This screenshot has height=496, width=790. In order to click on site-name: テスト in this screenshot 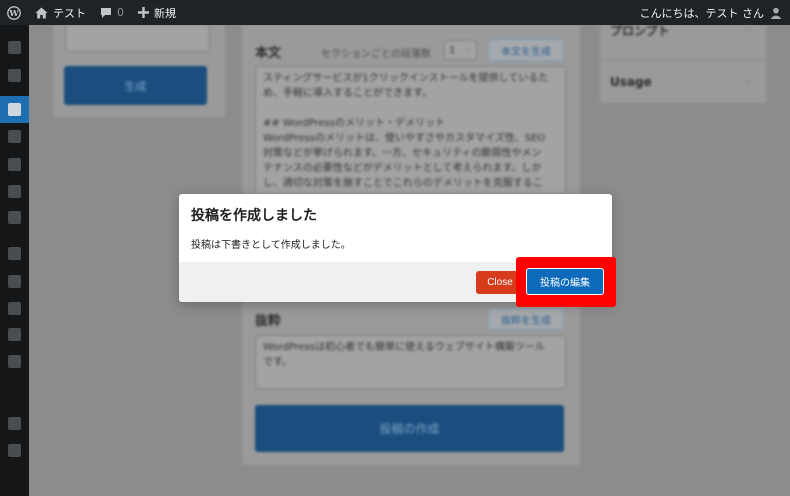, I will do `click(69, 13)`.